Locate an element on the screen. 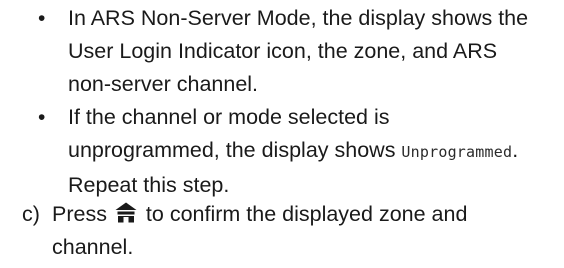  step-label: c) is located at coordinates (31, 214).